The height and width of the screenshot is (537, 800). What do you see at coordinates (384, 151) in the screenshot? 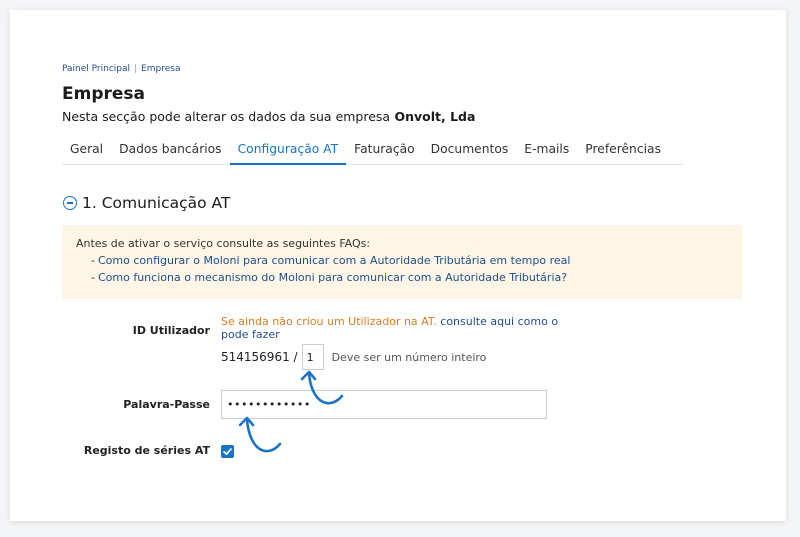
I see `tab-faturacao: Faturação` at bounding box center [384, 151].